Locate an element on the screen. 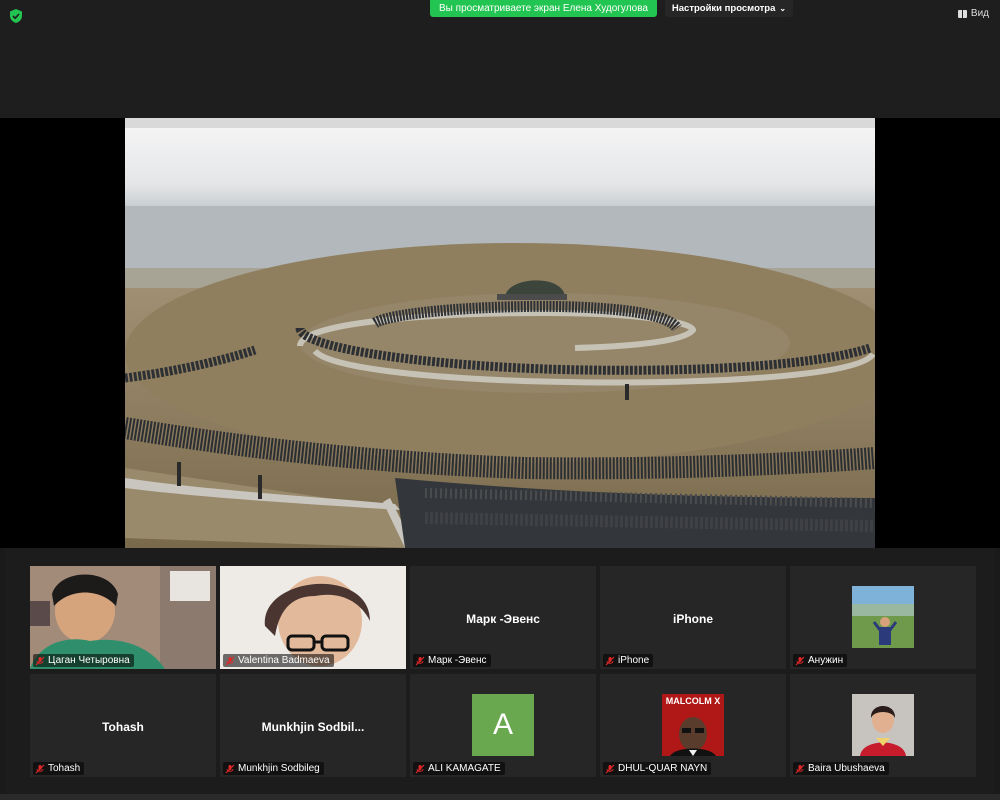 This screenshot has width=1000, height=800. participant-label: Цаган Четыровна is located at coordinates (83, 660).